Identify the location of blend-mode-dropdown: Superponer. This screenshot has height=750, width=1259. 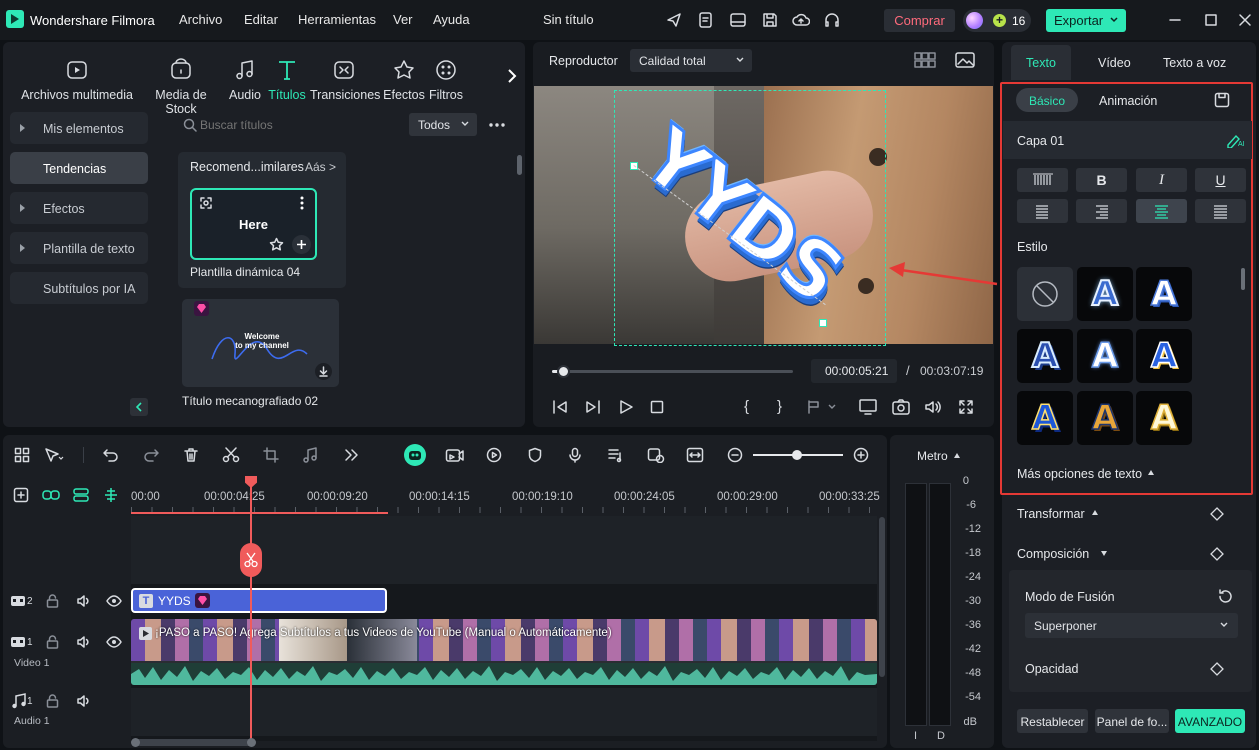
(1131, 625).